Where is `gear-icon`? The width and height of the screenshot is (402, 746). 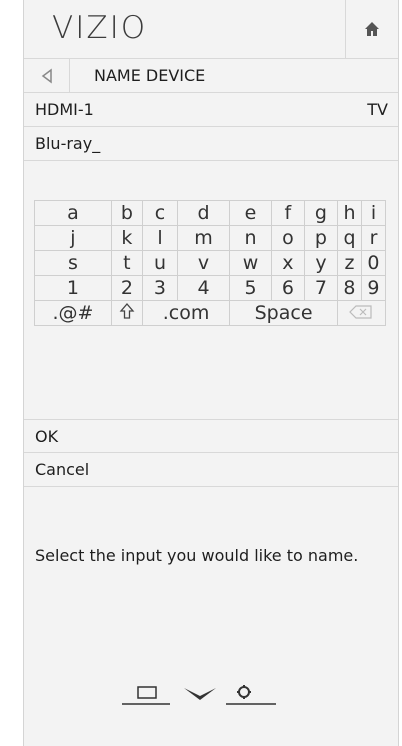
gear-icon is located at coordinates (251, 695).